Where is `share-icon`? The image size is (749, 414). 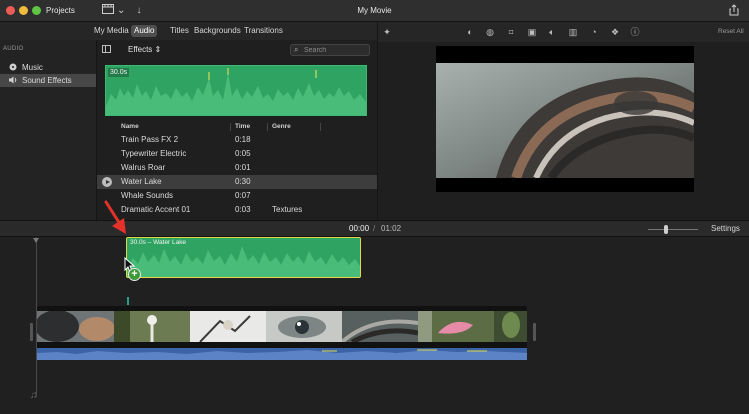 share-icon is located at coordinates (734, 11).